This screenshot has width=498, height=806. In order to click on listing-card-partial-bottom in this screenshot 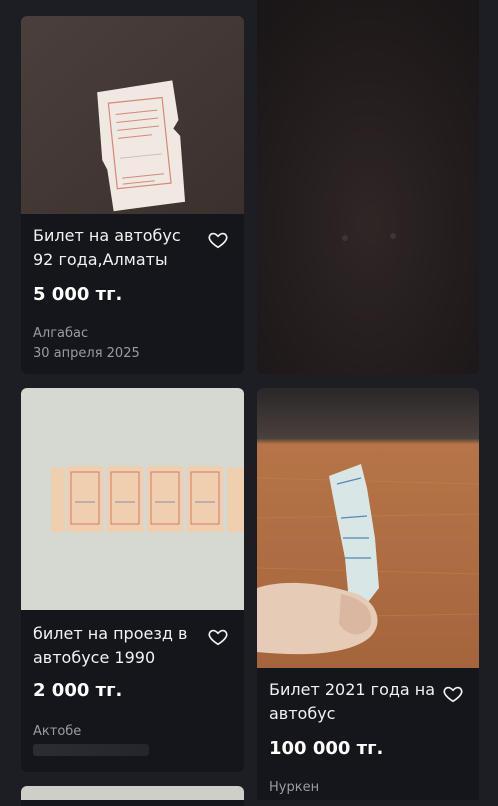, I will do `click(132, 796)`.